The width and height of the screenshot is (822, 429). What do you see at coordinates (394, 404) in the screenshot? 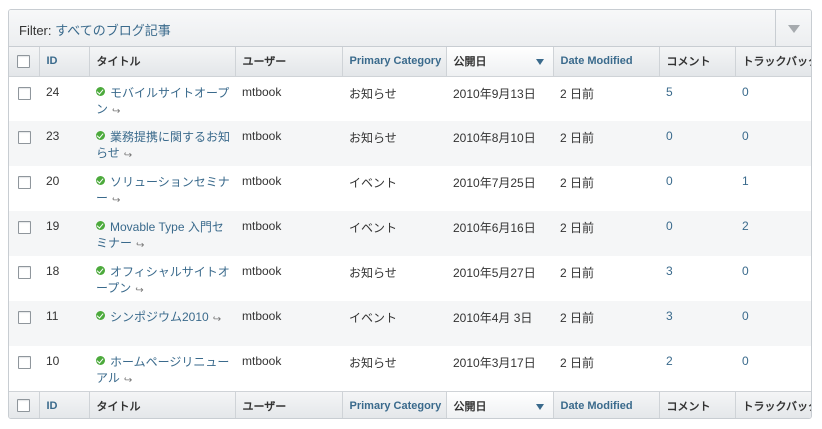
I see `footer-header-primary-category: Primary Category` at bounding box center [394, 404].